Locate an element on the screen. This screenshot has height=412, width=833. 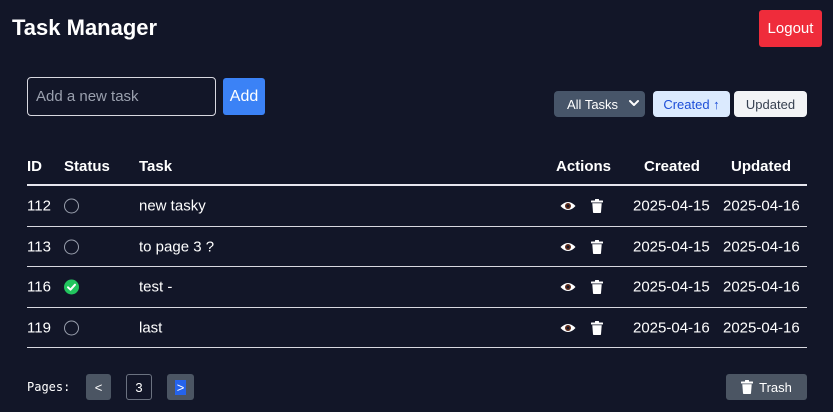
column-header-id: ID is located at coordinates (34, 166).